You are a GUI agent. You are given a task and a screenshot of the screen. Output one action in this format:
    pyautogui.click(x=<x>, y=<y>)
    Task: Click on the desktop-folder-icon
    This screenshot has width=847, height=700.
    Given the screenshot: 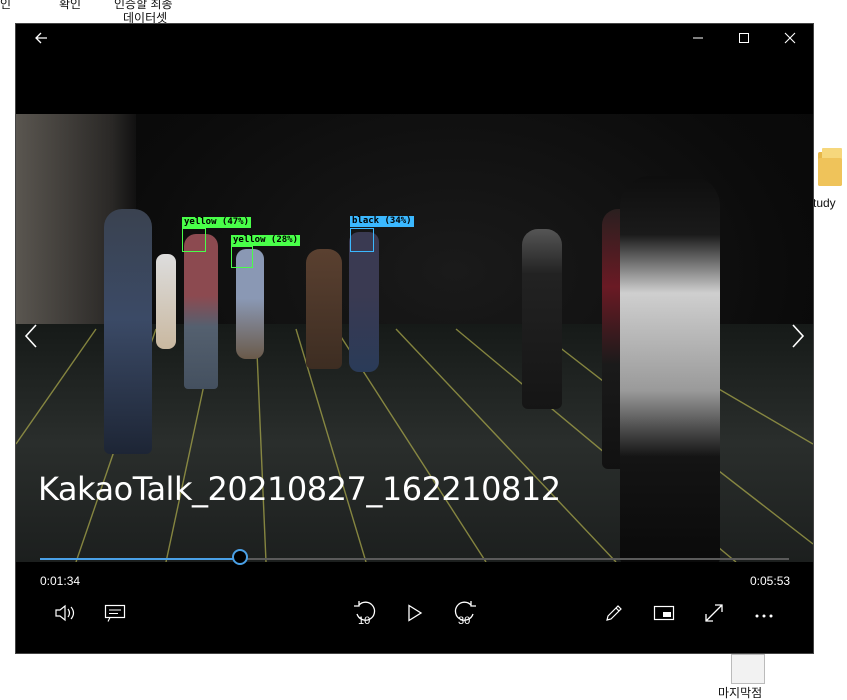 What is the action you would take?
    pyautogui.click(x=830, y=168)
    